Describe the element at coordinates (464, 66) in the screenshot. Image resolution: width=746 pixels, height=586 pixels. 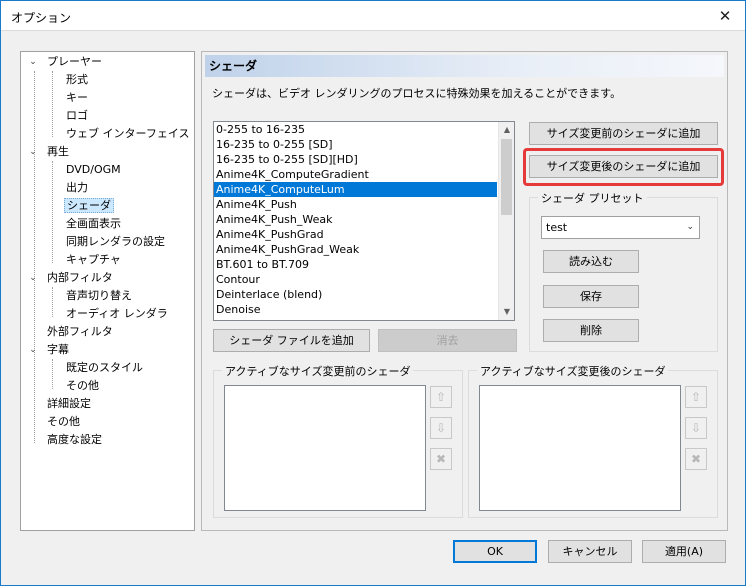
I see `panel-title: シェーダ` at that location.